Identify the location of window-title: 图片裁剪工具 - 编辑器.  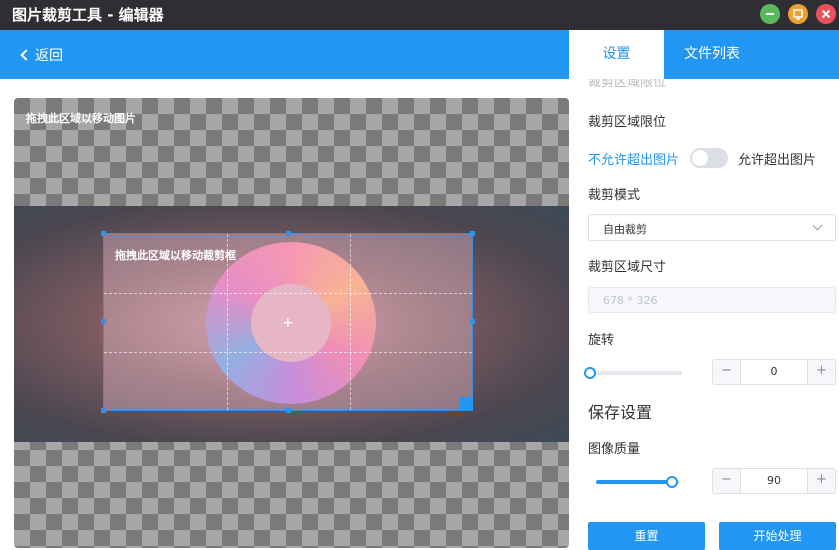
(88, 15).